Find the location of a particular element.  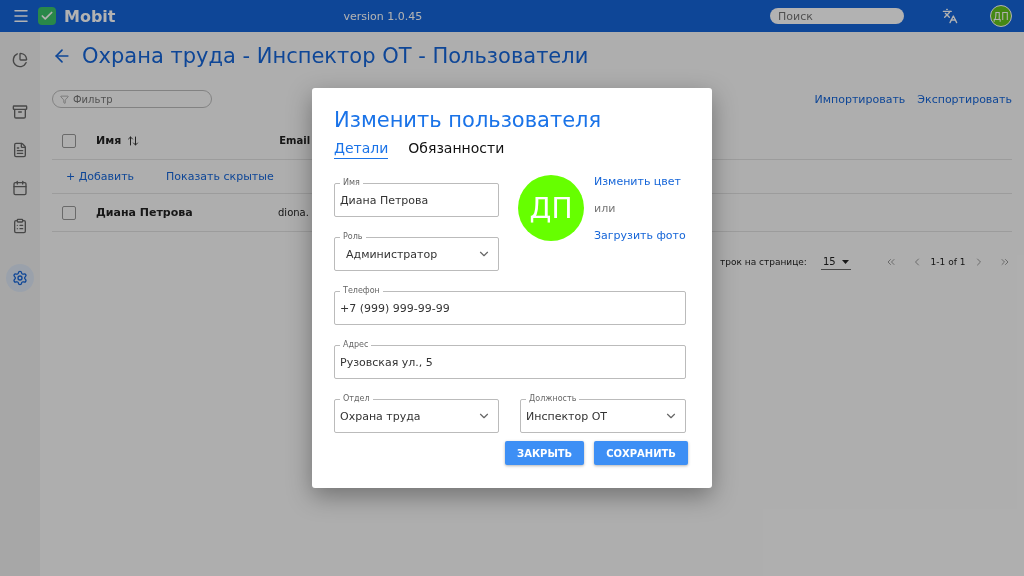

menu-icon is located at coordinates (21, 16).